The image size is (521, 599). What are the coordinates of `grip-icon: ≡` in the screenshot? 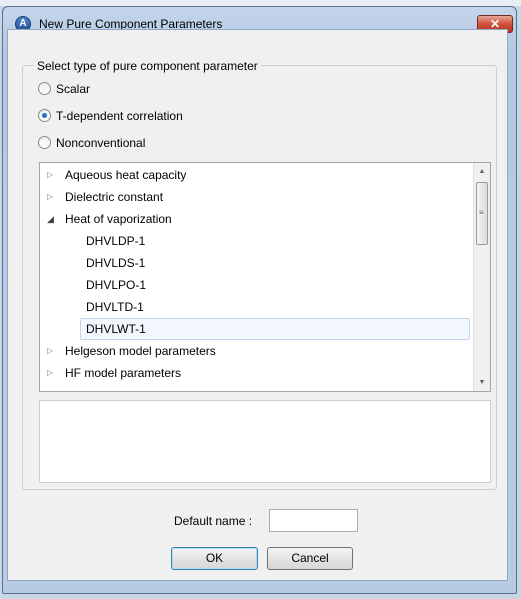 It's located at (481, 212).